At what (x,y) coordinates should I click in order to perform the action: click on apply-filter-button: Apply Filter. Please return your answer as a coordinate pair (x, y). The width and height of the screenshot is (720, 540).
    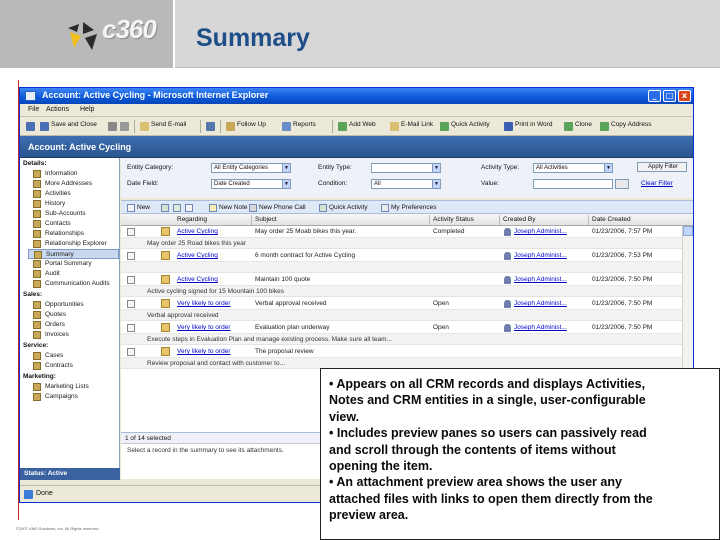
    Looking at the image, I should click on (662, 167).